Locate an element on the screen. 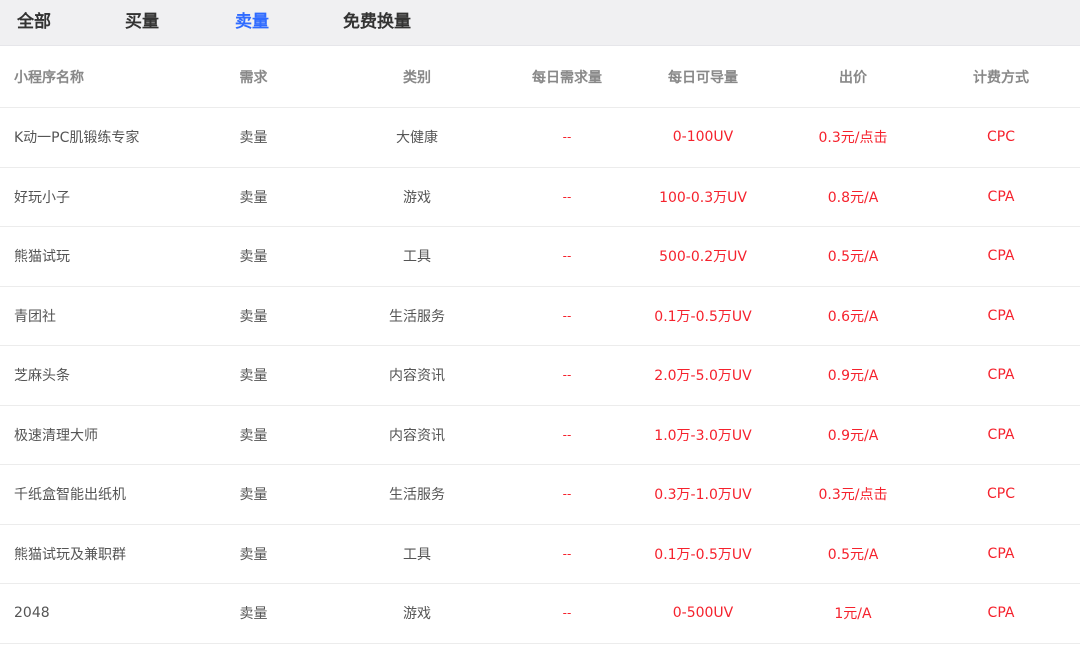 The width and height of the screenshot is (1080, 645). daily-supply: 0-500UV is located at coordinates (703, 613).